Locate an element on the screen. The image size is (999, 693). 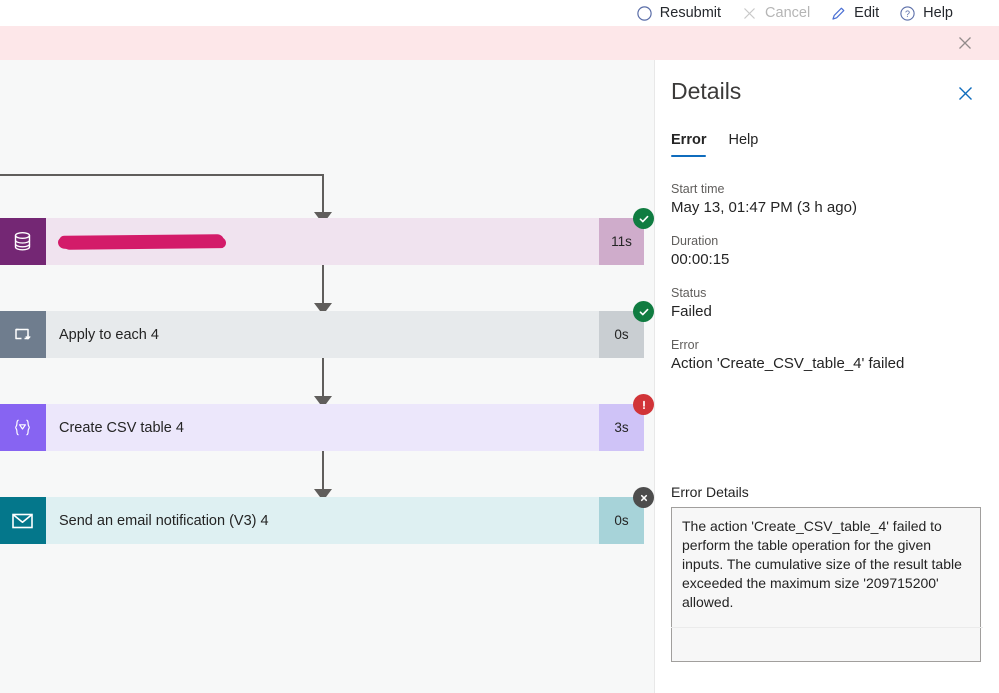
edit-button: Edit is located at coordinates (854, 13).